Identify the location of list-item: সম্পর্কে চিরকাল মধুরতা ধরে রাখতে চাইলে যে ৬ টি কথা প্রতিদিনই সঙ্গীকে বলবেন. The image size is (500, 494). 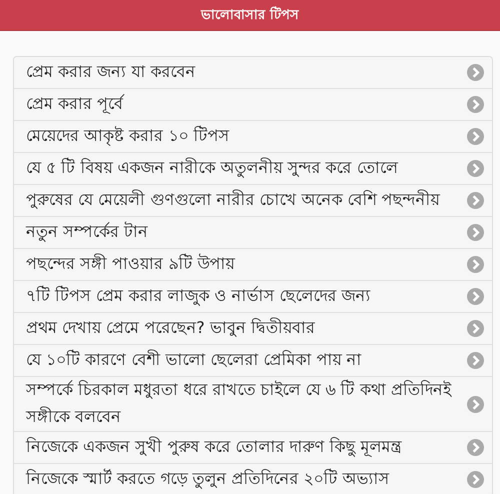
(253, 404).